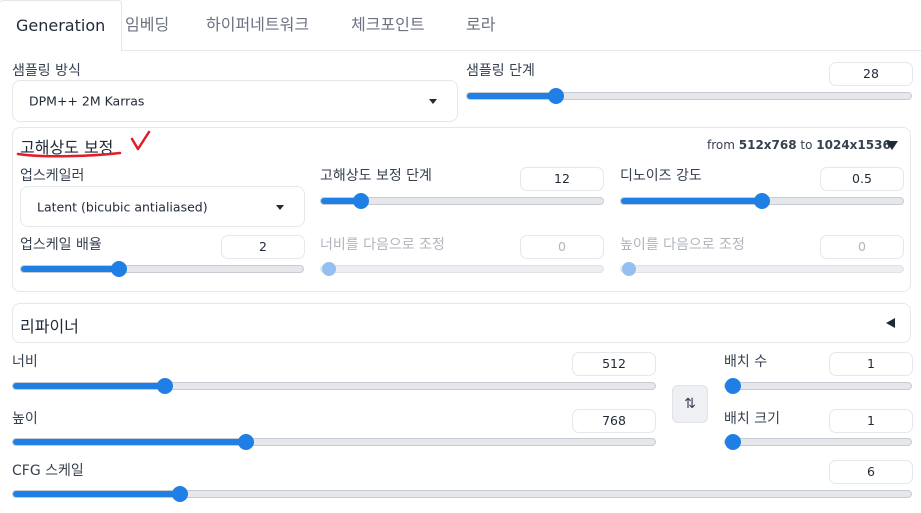 The width and height of the screenshot is (921, 513). Describe the element at coordinates (83, 144) in the screenshot. I see `annotation-underline-check` at that location.